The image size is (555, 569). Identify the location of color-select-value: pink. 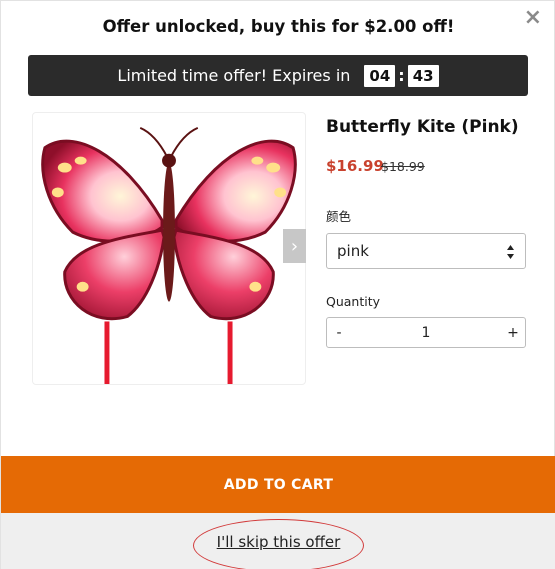
(353, 251).